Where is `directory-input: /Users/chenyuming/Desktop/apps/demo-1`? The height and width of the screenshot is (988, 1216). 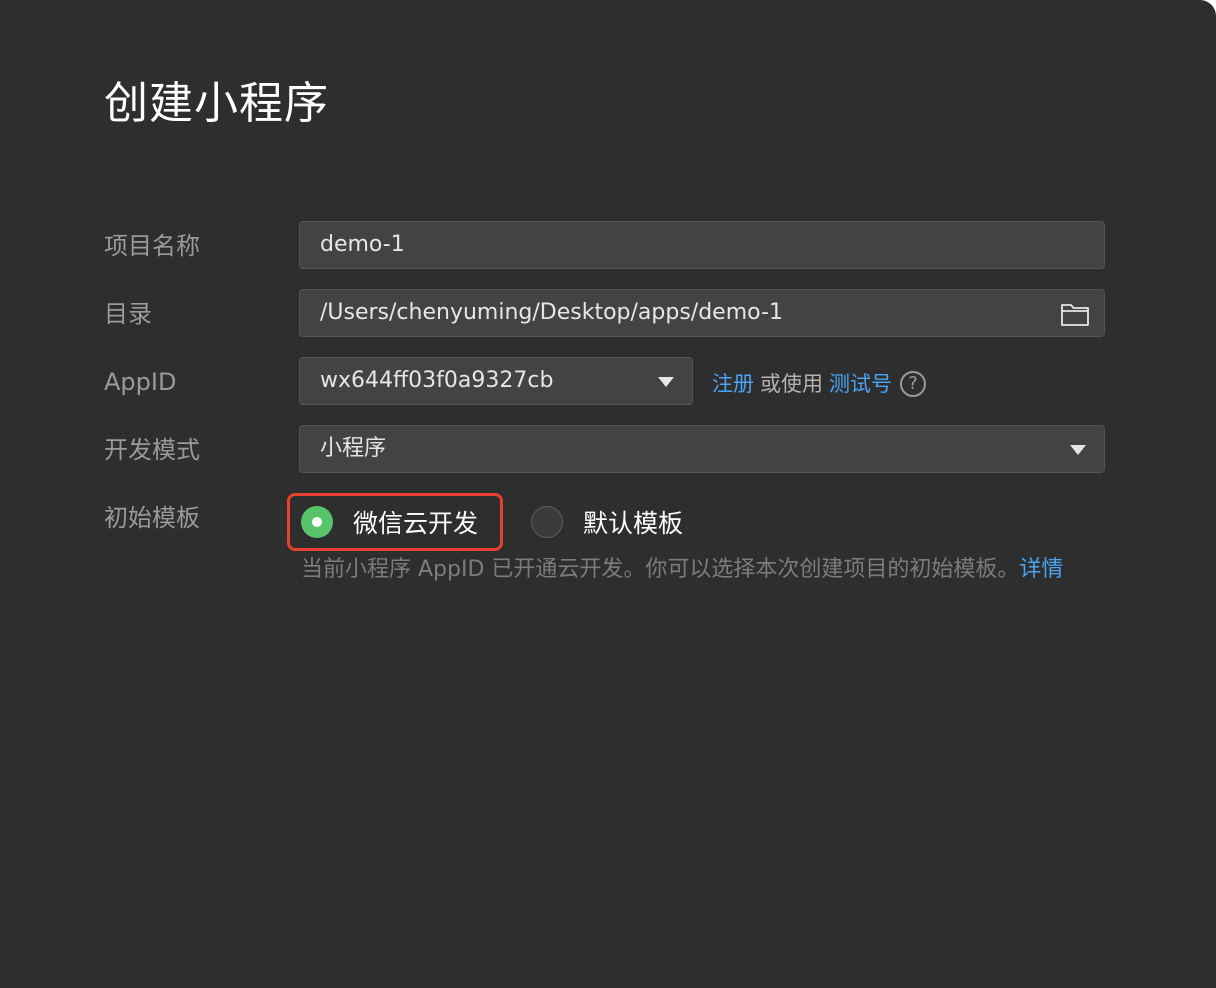 directory-input: /Users/chenyuming/Desktop/apps/demo-1 is located at coordinates (702, 313).